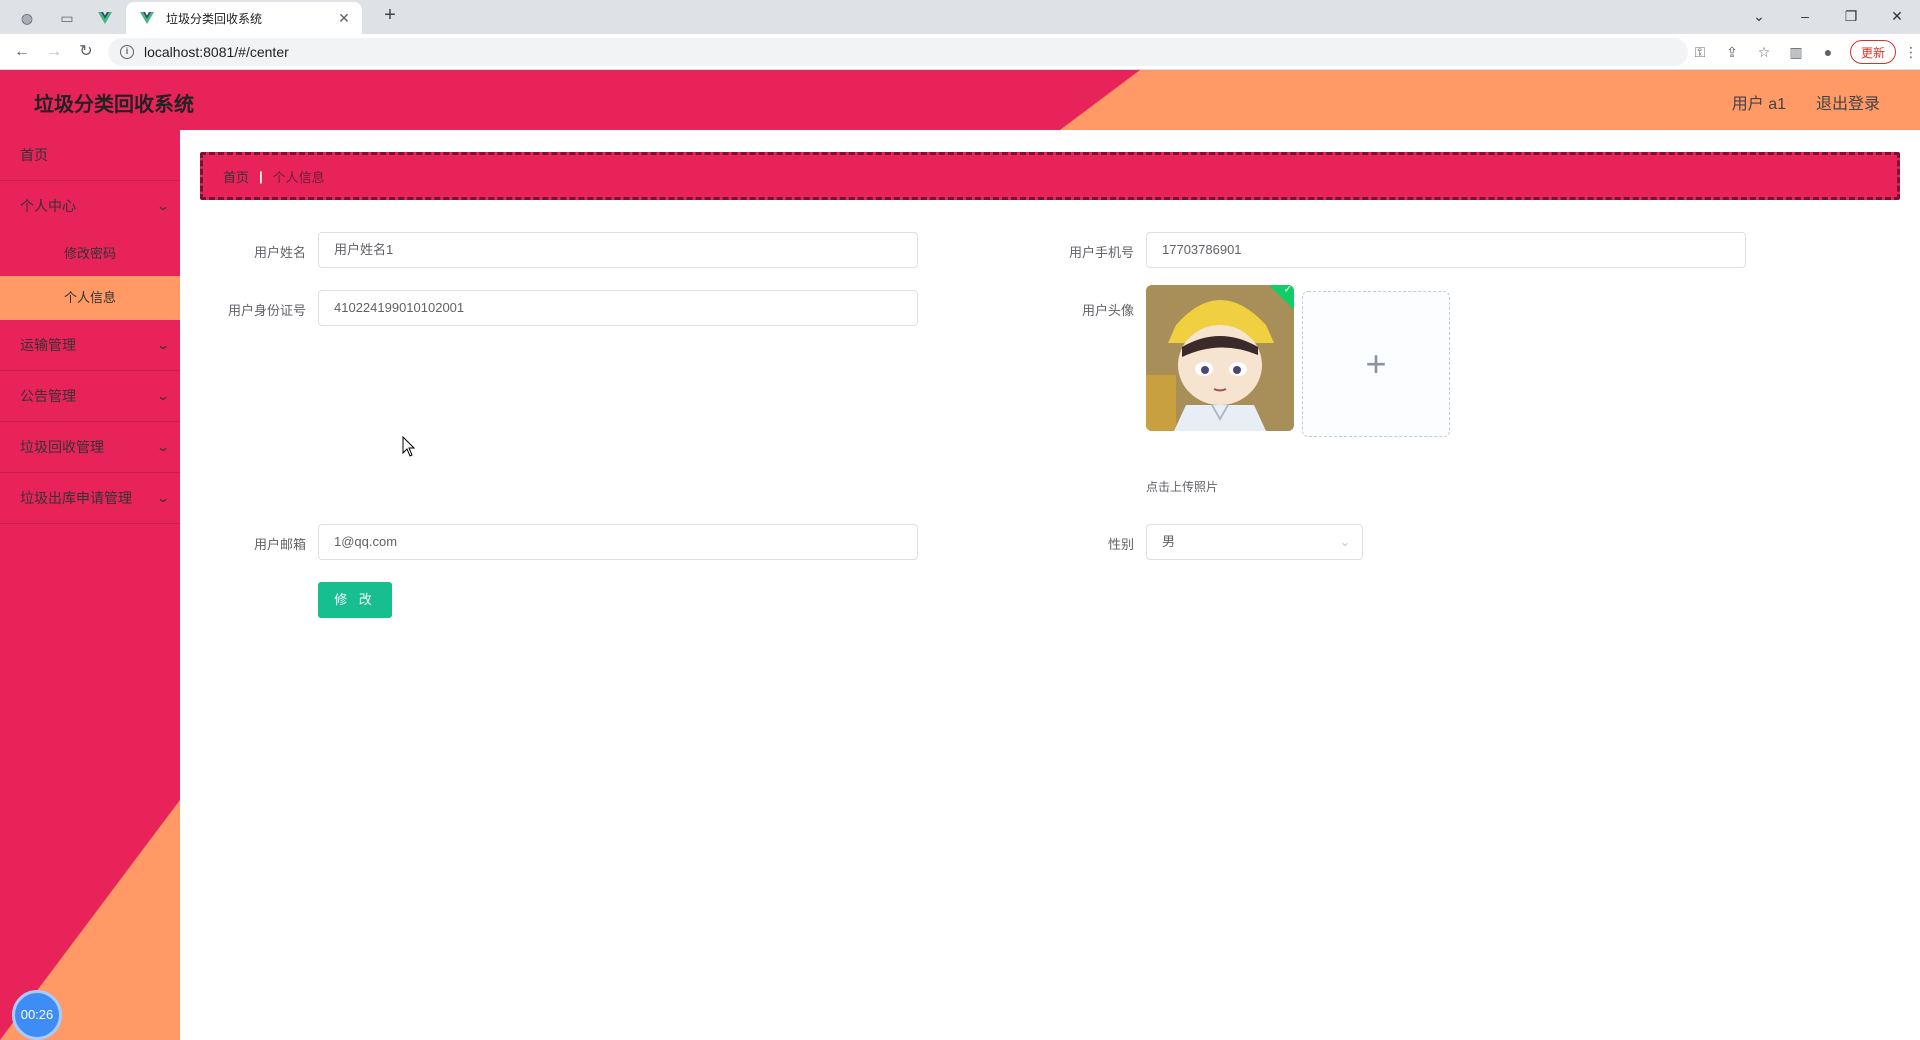 The height and width of the screenshot is (1040, 1920). I want to click on url-field: i localhost:8081/#/center, so click(898, 52).